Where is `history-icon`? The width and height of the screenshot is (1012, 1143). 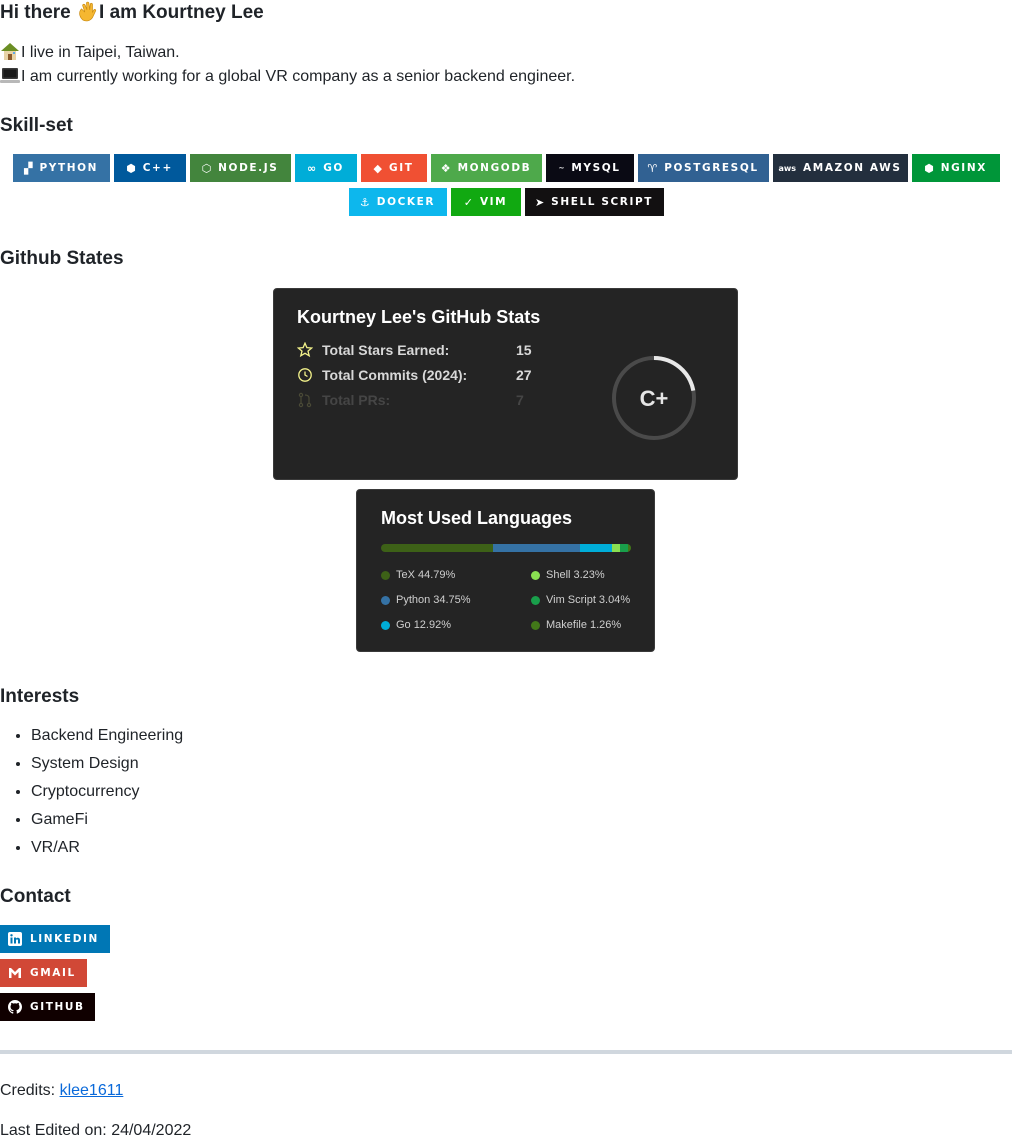 history-icon is located at coordinates (305, 375).